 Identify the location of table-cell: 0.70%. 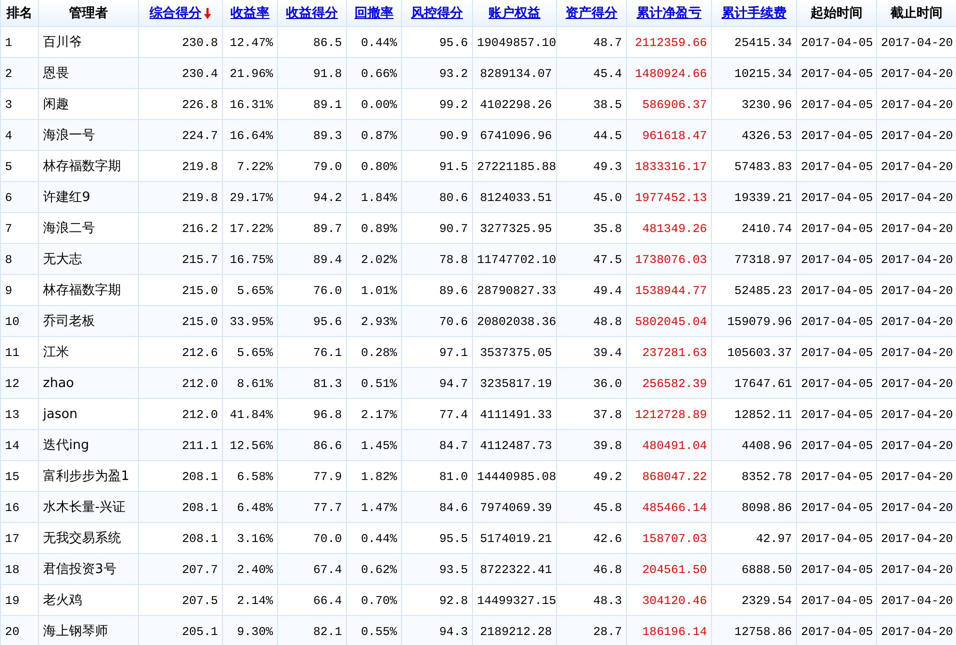
(378, 601).